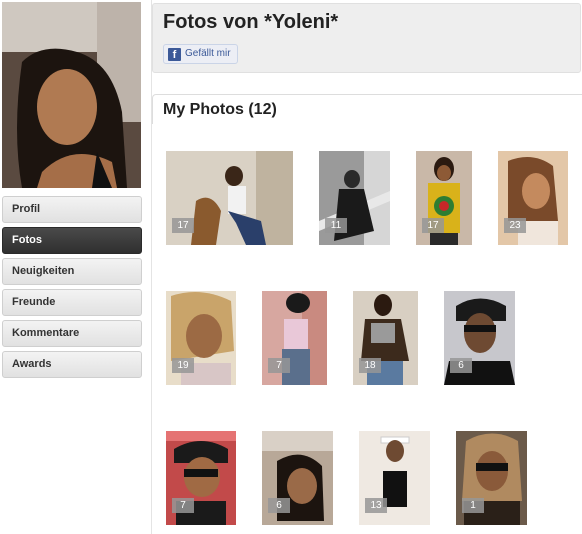 The width and height of the screenshot is (582, 534). Describe the element at coordinates (394, 478) in the screenshot. I see `photo-album-thumbnail: 13` at that location.